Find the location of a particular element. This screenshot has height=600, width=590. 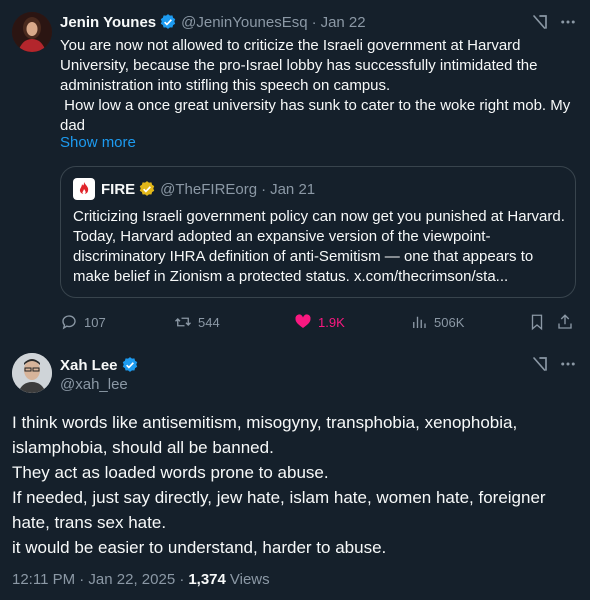

quote-author-name: FIRE is located at coordinates (118, 189).